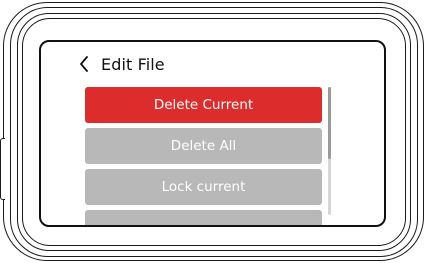 The image size is (427, 263). I want to click on menu-item-label: Delete All, so click(203, 146).